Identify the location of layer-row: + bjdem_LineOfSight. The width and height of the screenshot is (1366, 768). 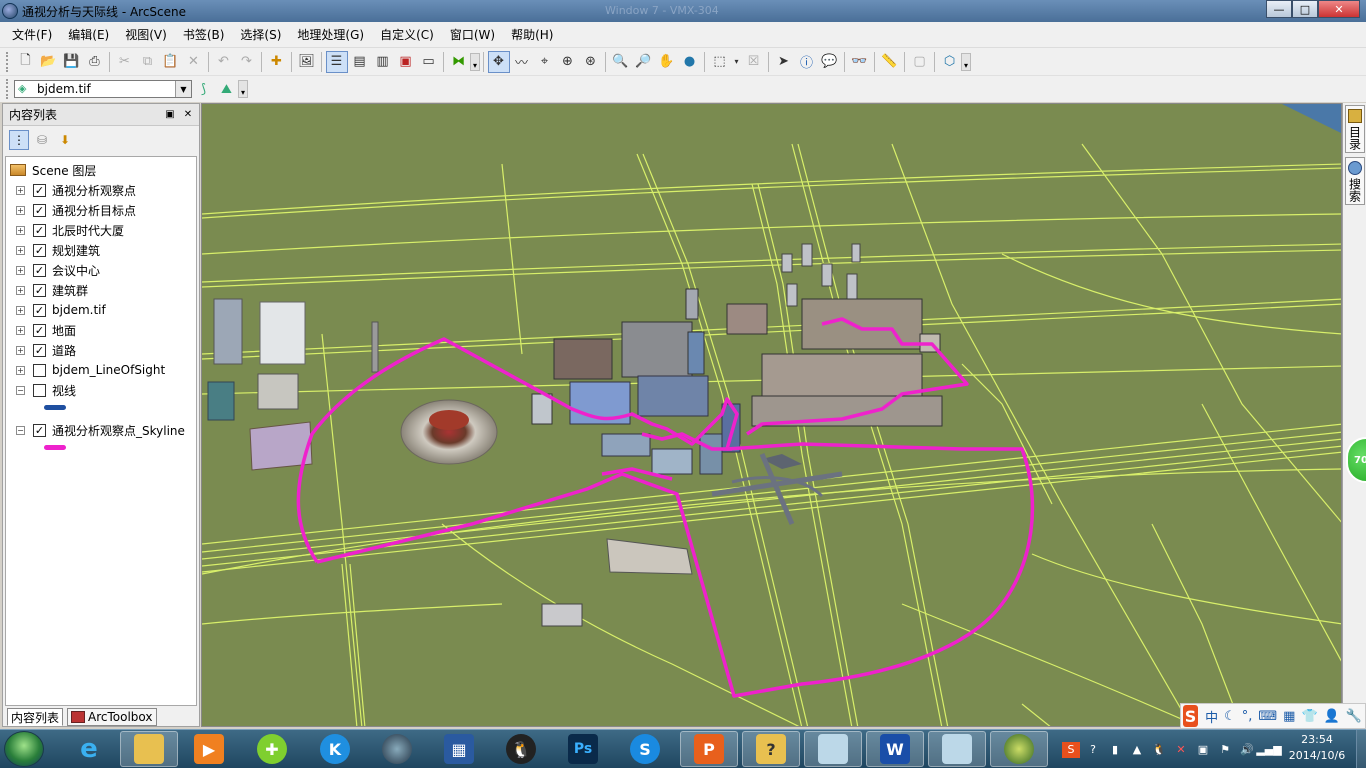
(85, 370).